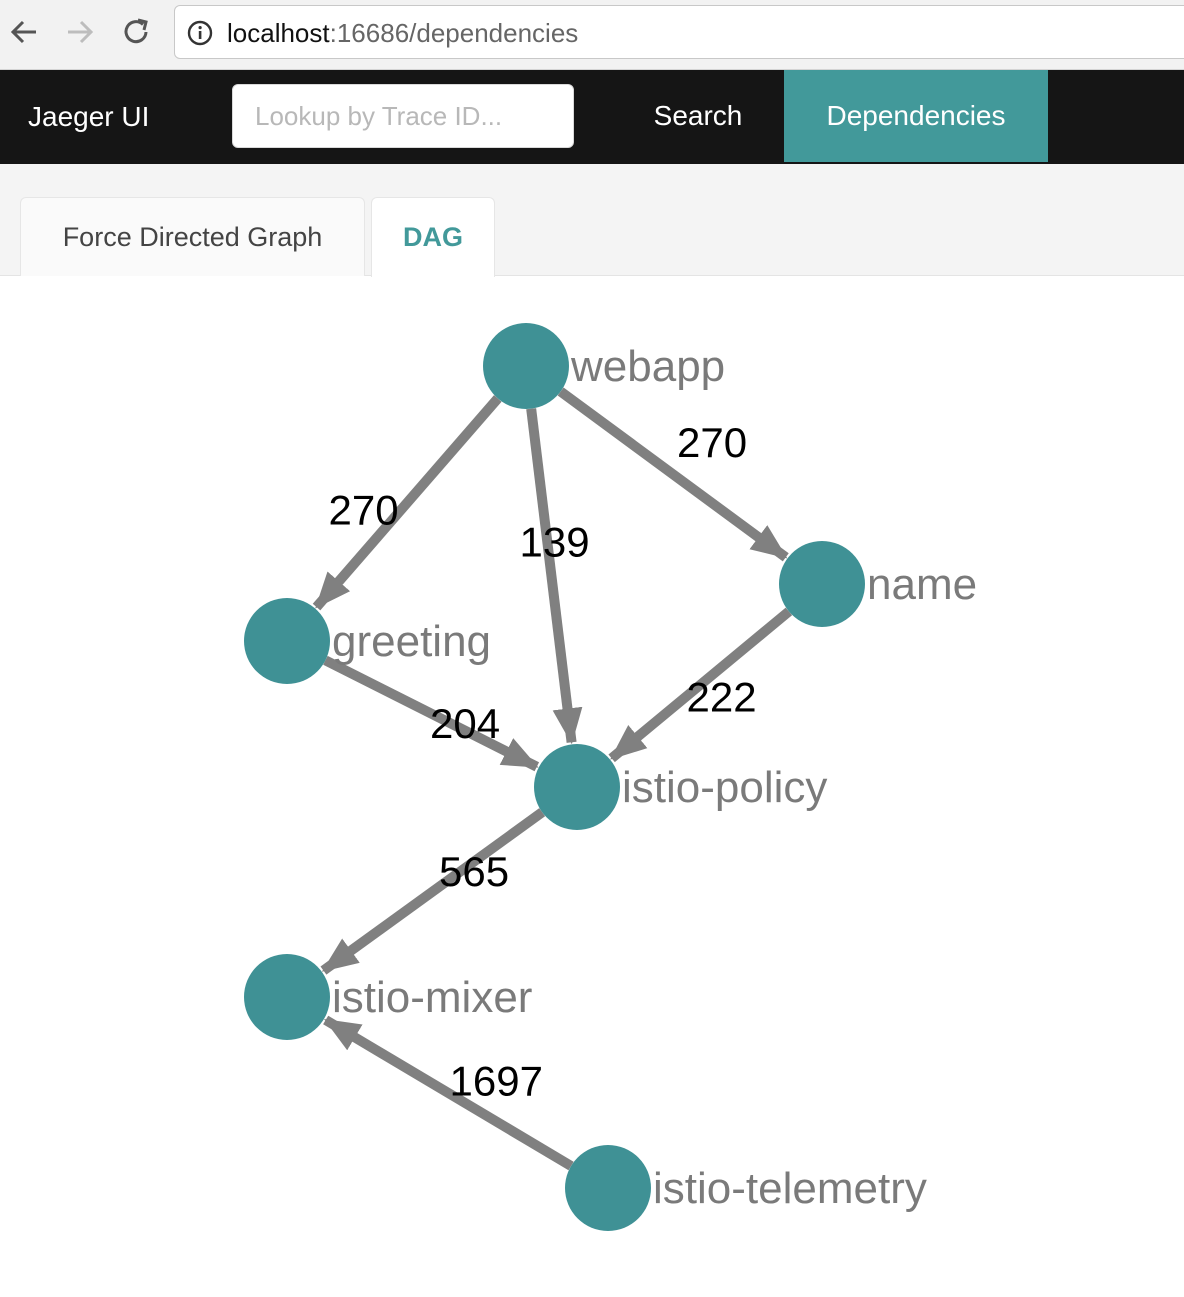 Image resolution: width=1184 pixels, height=1297 pixels. I want to click on address-bar: localhost:16686/dependencies, so click(679, 32).